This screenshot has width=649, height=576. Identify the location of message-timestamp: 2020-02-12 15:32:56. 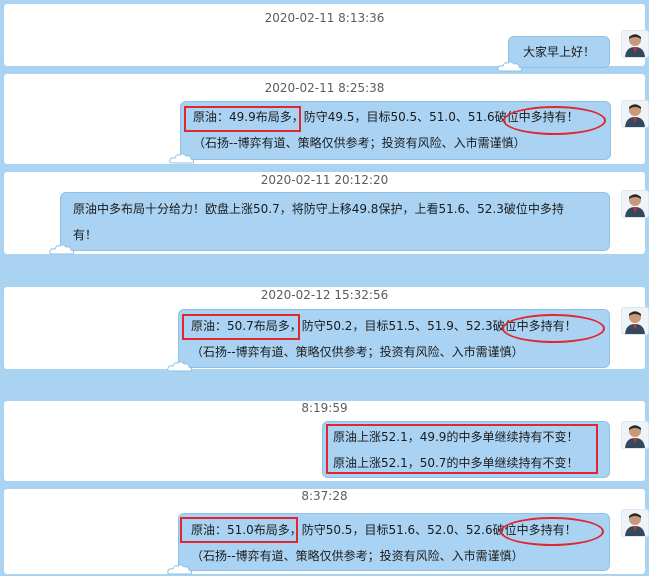
(324, 295).